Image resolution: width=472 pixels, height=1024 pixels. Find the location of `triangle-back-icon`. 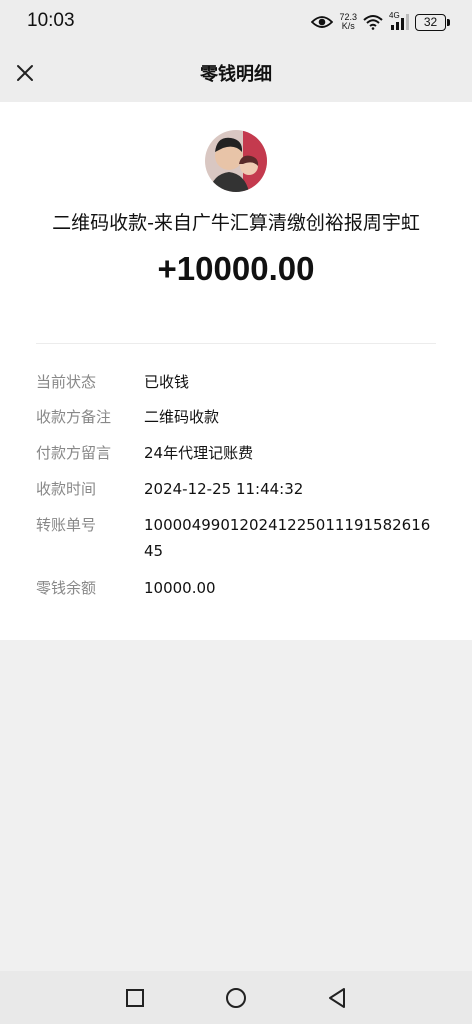

triangle-back-icon is located at coordinates (337, 998).